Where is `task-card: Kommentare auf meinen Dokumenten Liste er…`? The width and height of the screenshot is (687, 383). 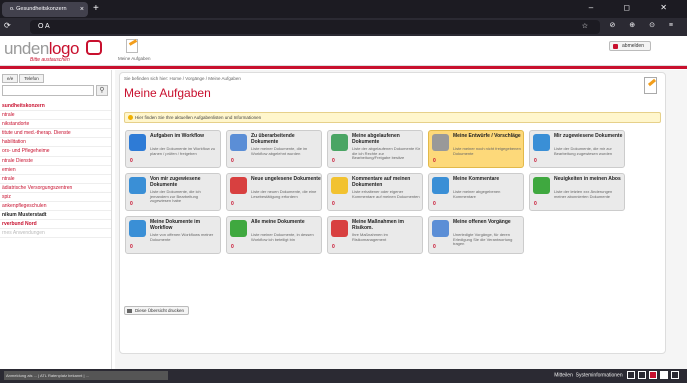
task-card: Kommentare auf meinen Dokumenten Liste er… is located at coordinates (375, 192).